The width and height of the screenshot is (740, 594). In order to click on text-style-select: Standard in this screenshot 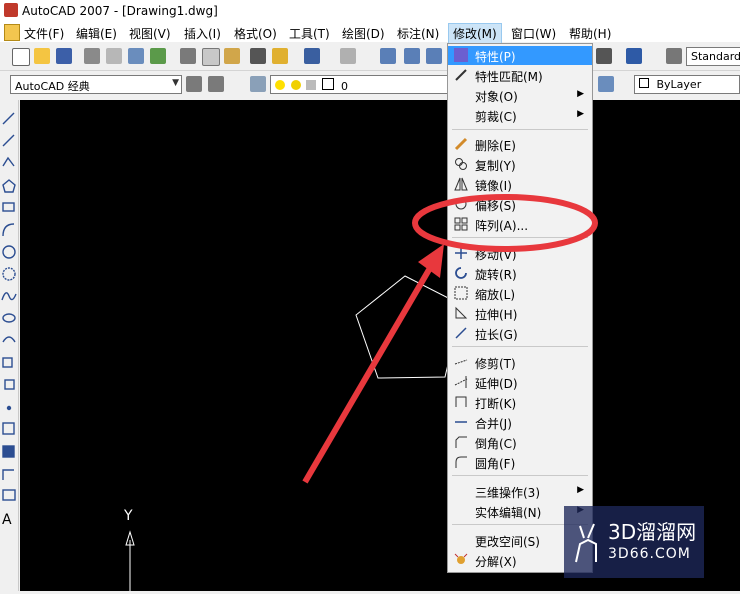, I will do `click(713, 56)`.